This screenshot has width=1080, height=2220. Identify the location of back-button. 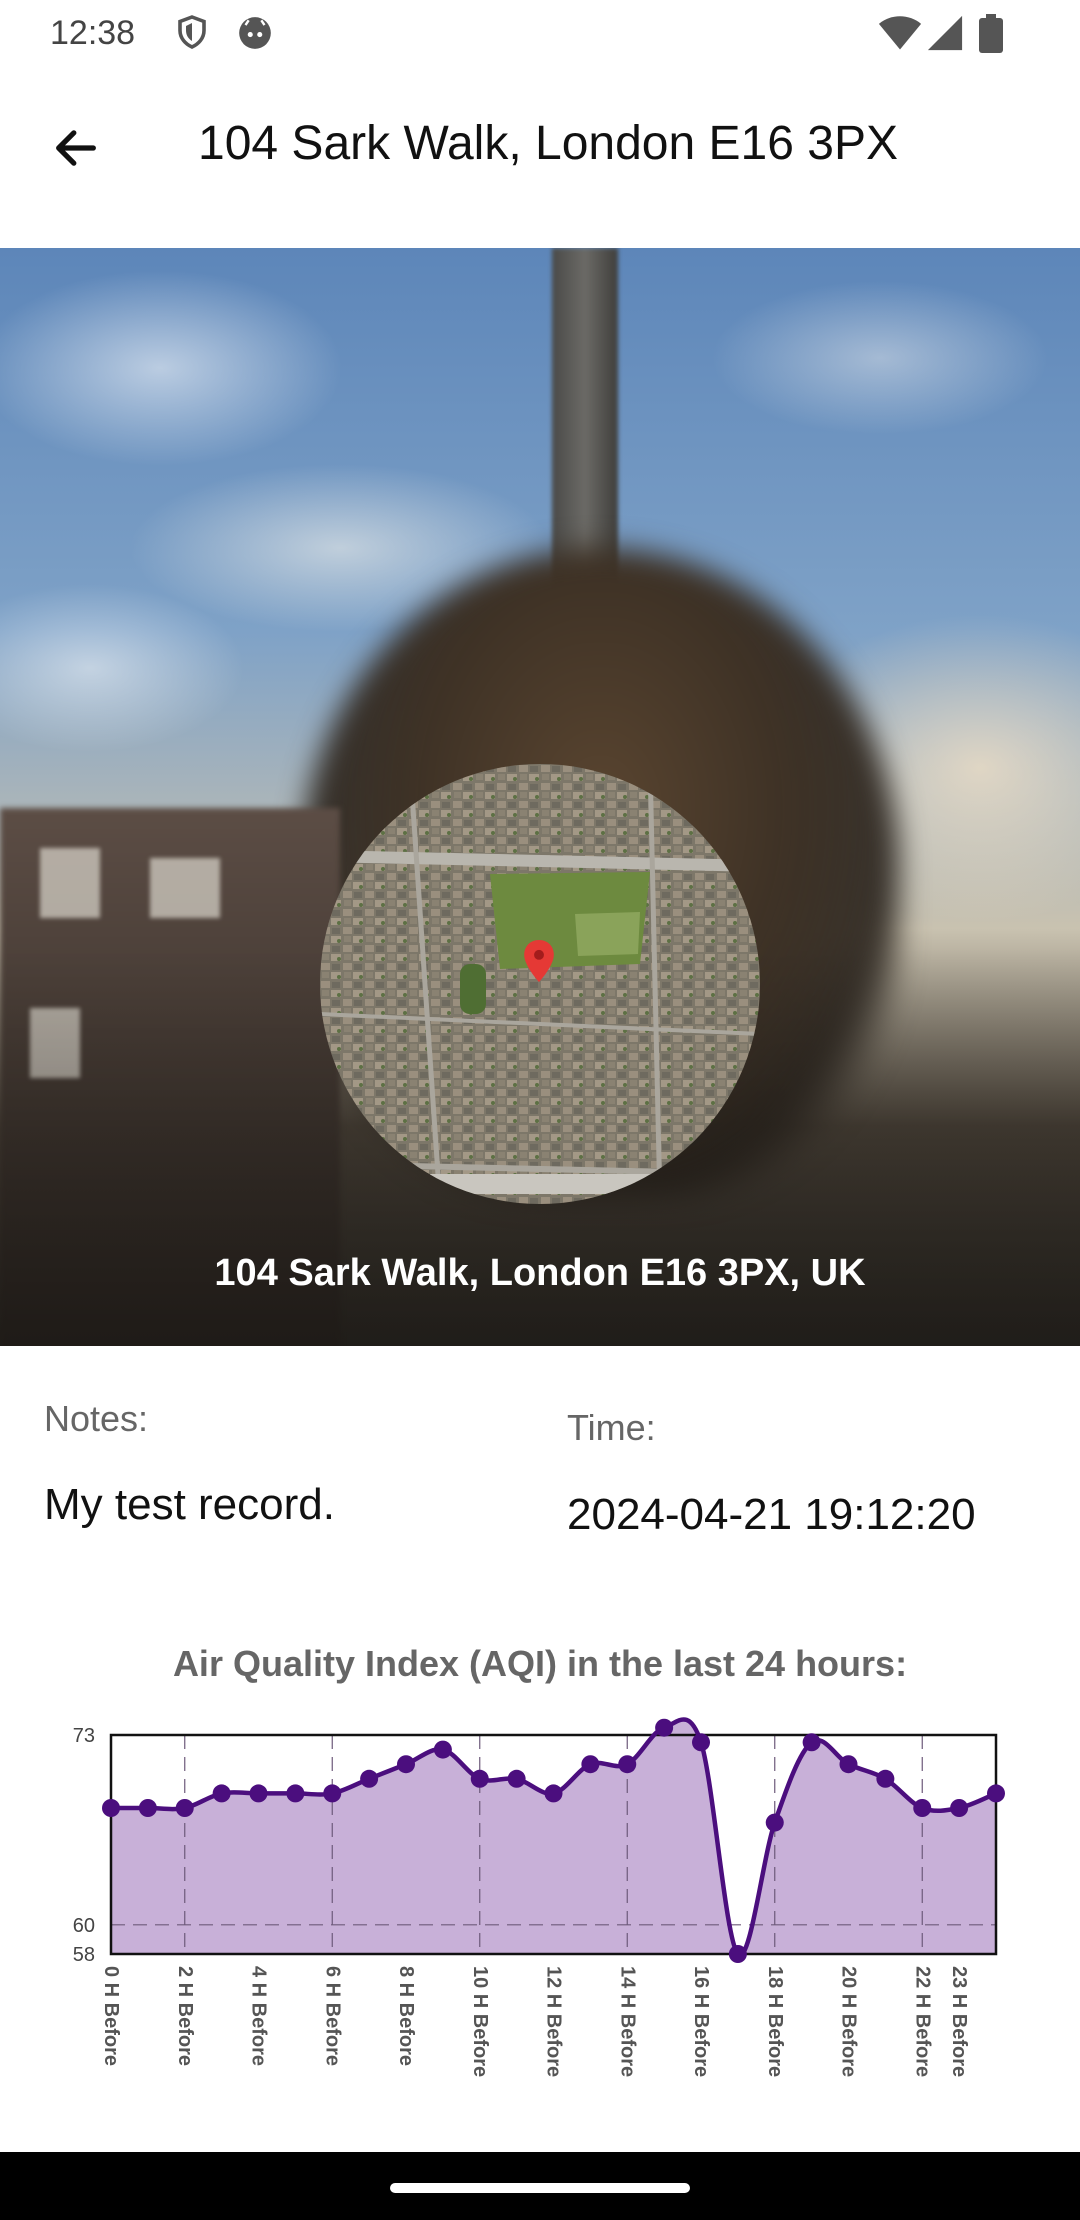
(76, 150).